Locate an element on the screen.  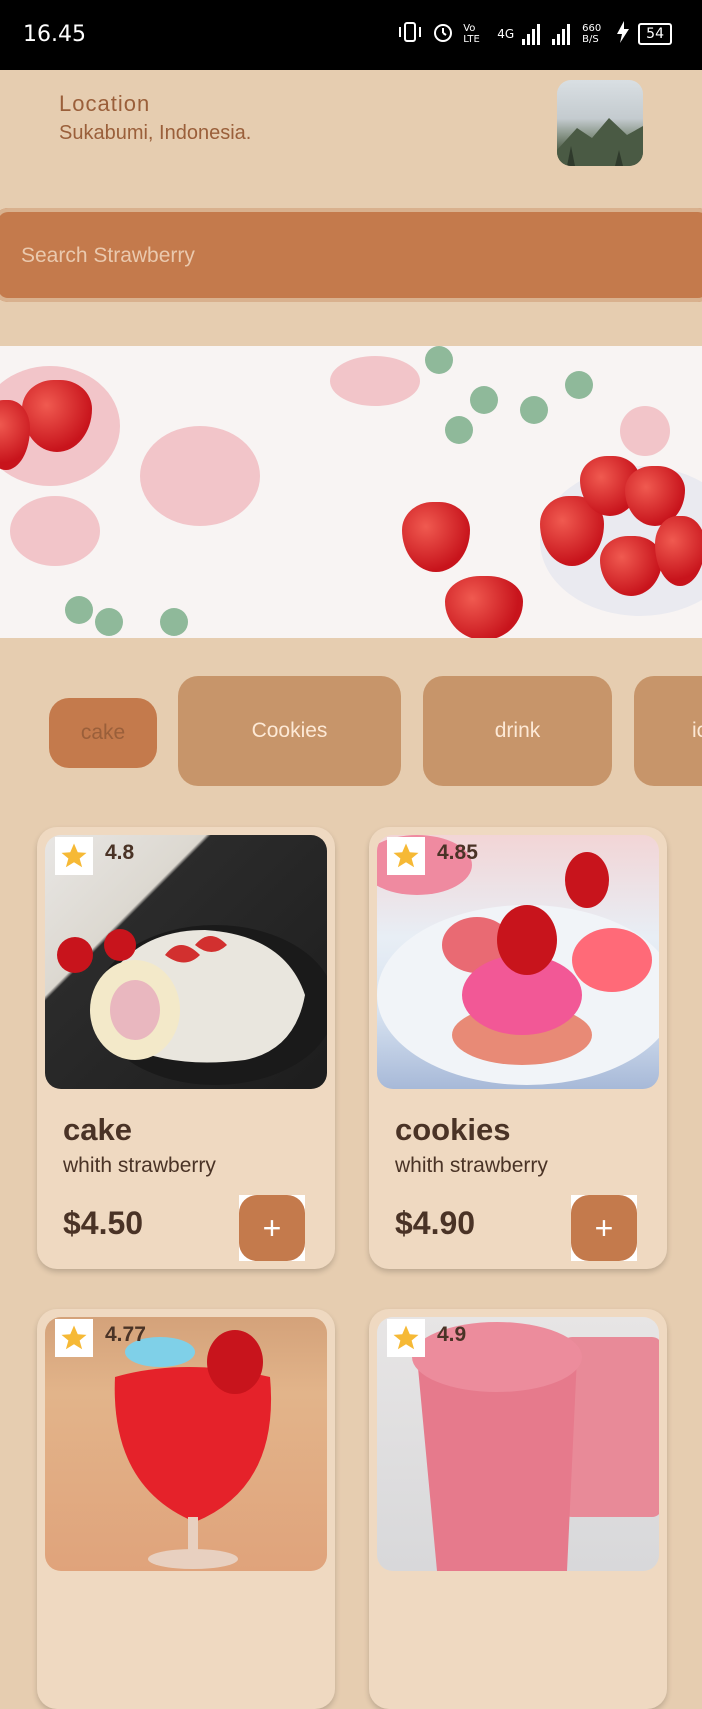
chip-ice-cream: ic is located at coordinates (668, 731).